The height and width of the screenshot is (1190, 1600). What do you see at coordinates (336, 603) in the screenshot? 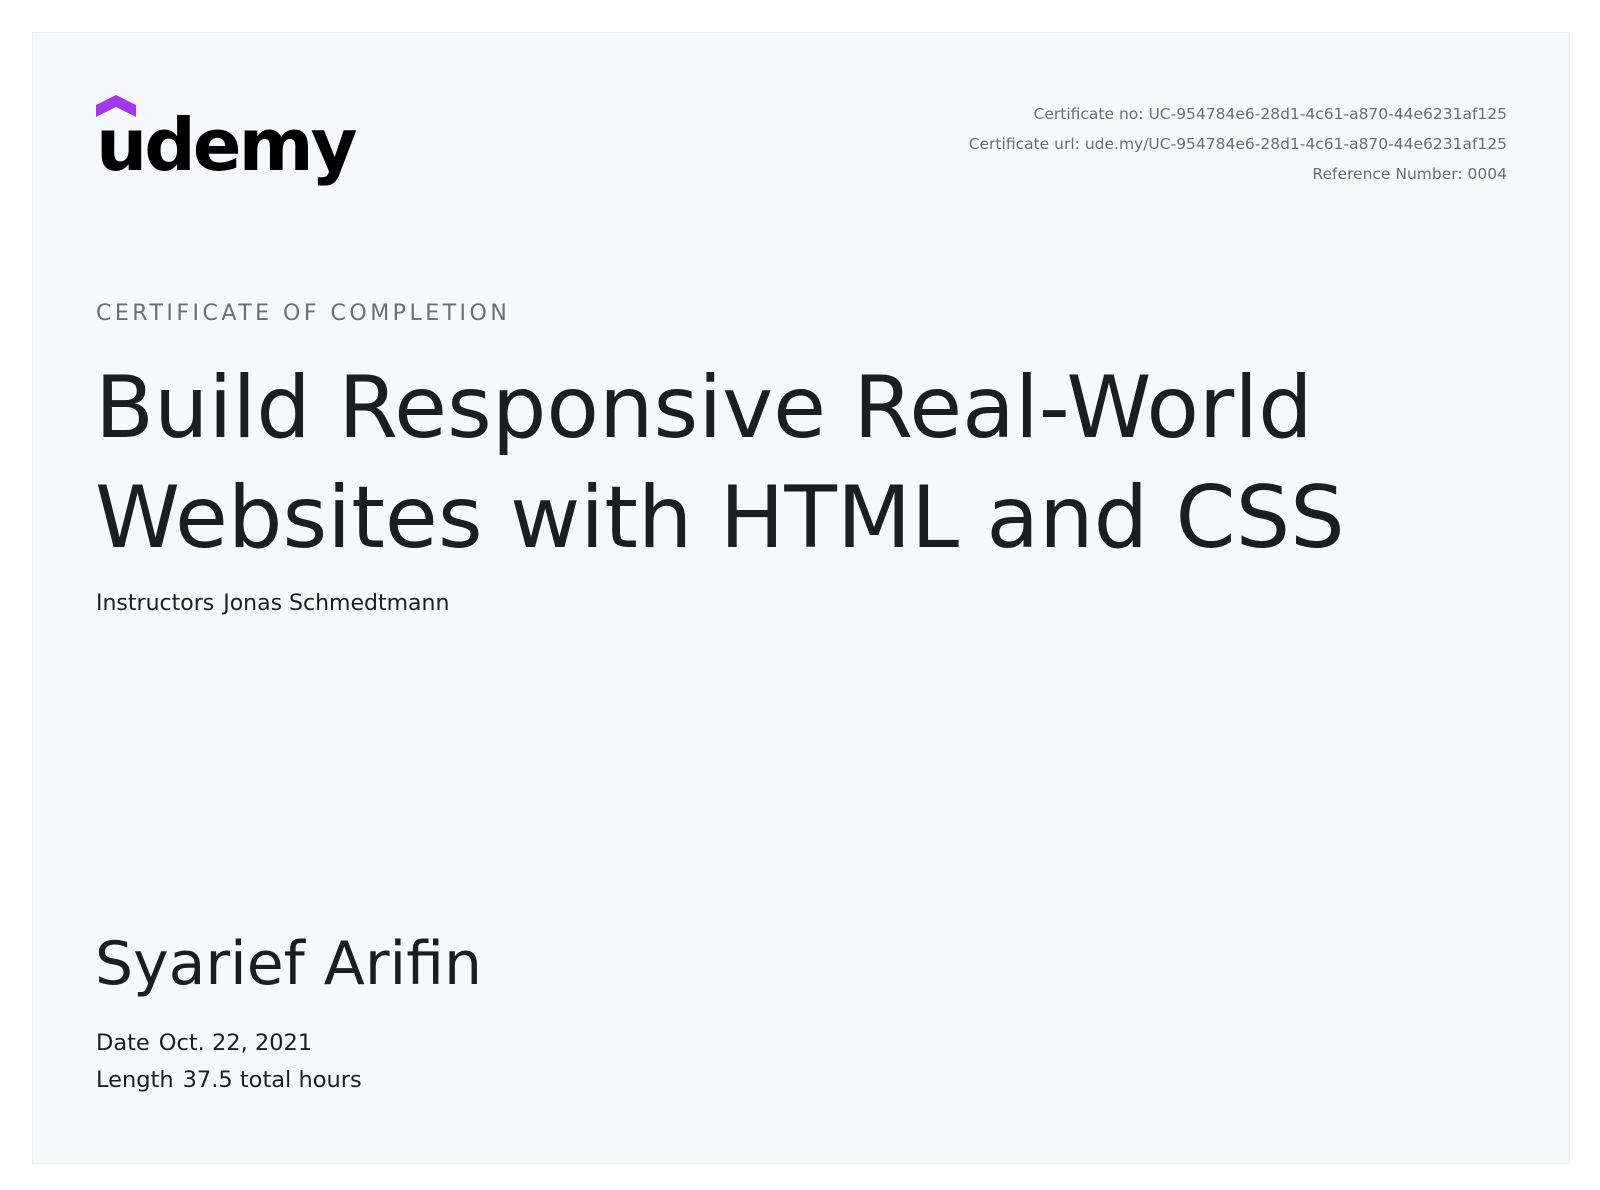
I see `instructor-name: Jonas Schmedtmann` at bounding box center [336, 603].